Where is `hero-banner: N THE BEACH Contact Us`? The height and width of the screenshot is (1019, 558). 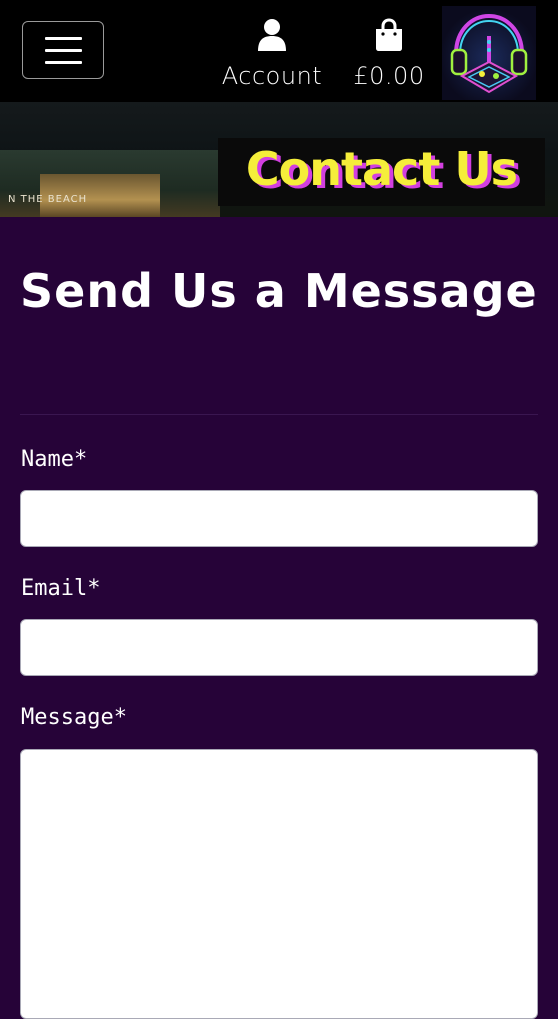 hero-banner: N THE BEACH Contact Us is located at coordinates (279, 159).